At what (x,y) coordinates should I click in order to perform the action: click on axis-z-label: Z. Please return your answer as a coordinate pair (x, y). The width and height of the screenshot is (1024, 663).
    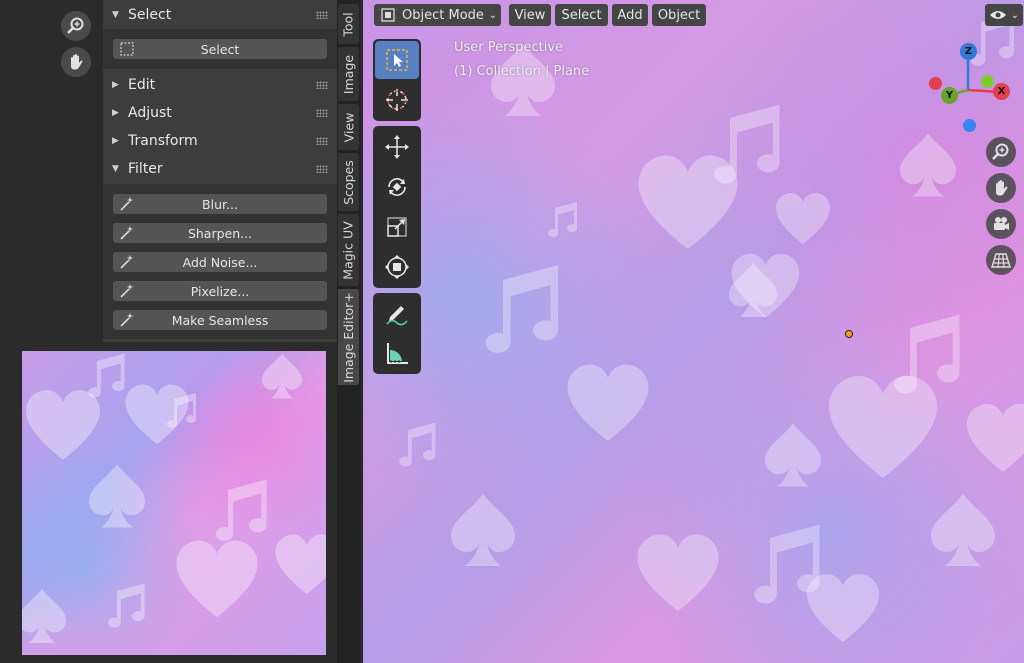
    Looking at the image, I should click on (968, 51).